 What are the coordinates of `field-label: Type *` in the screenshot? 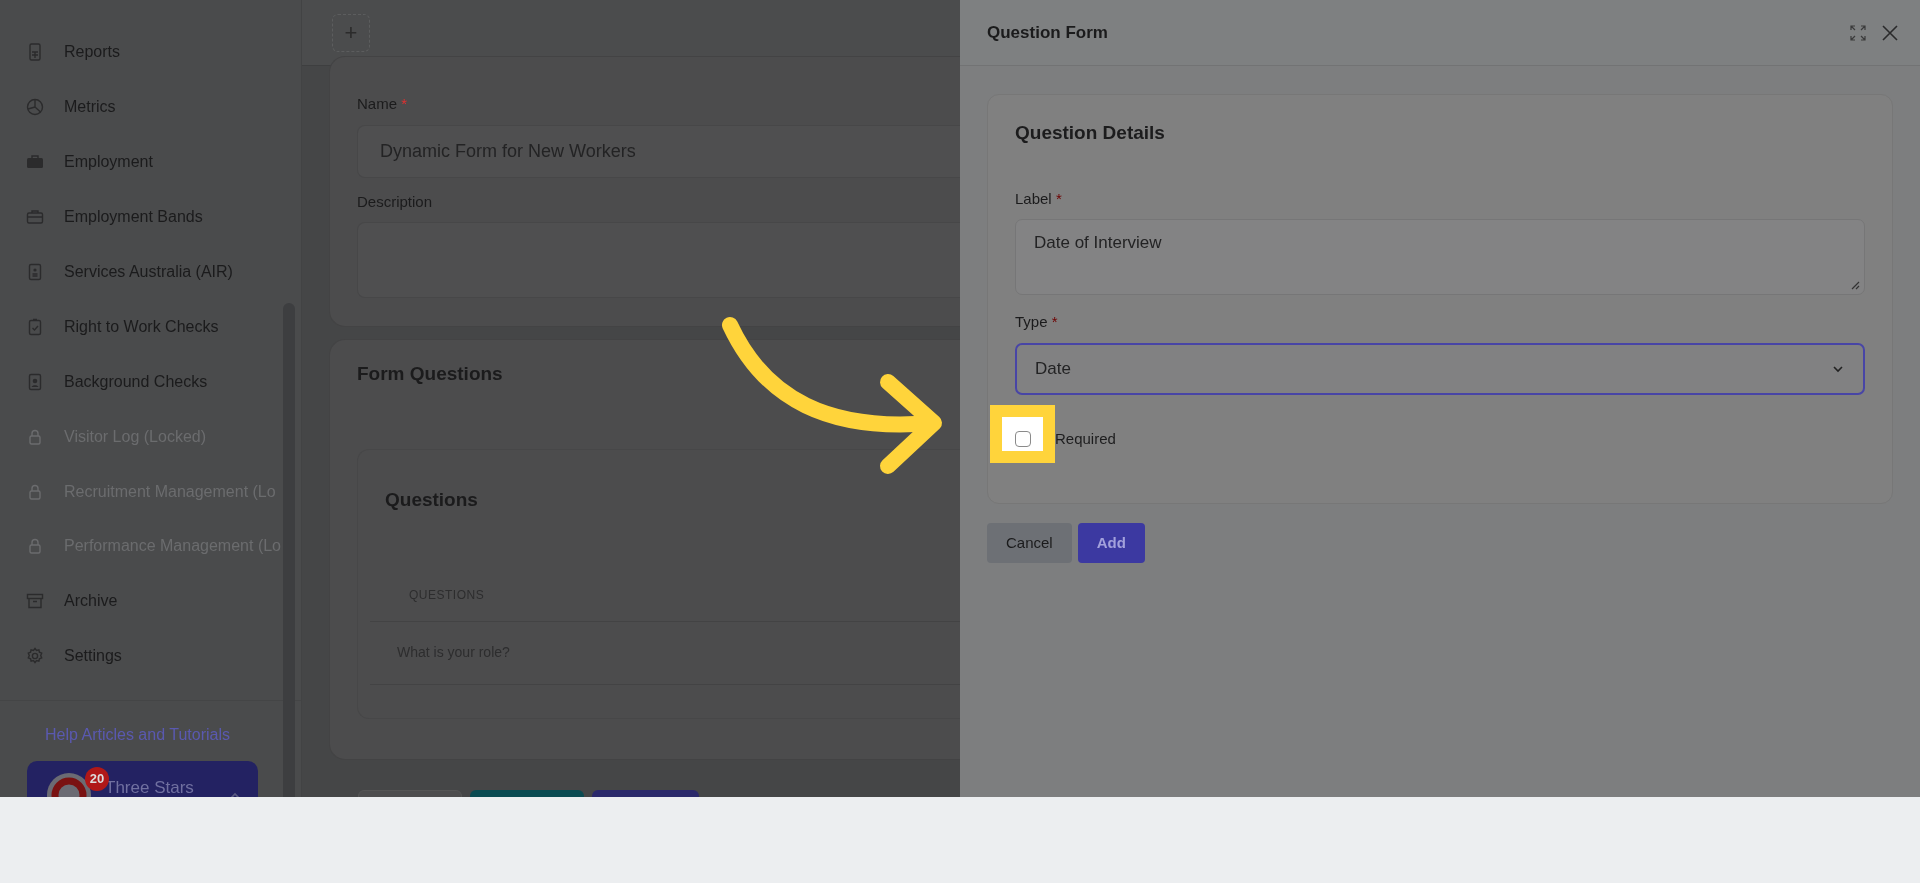 It's located at (1037, 322).